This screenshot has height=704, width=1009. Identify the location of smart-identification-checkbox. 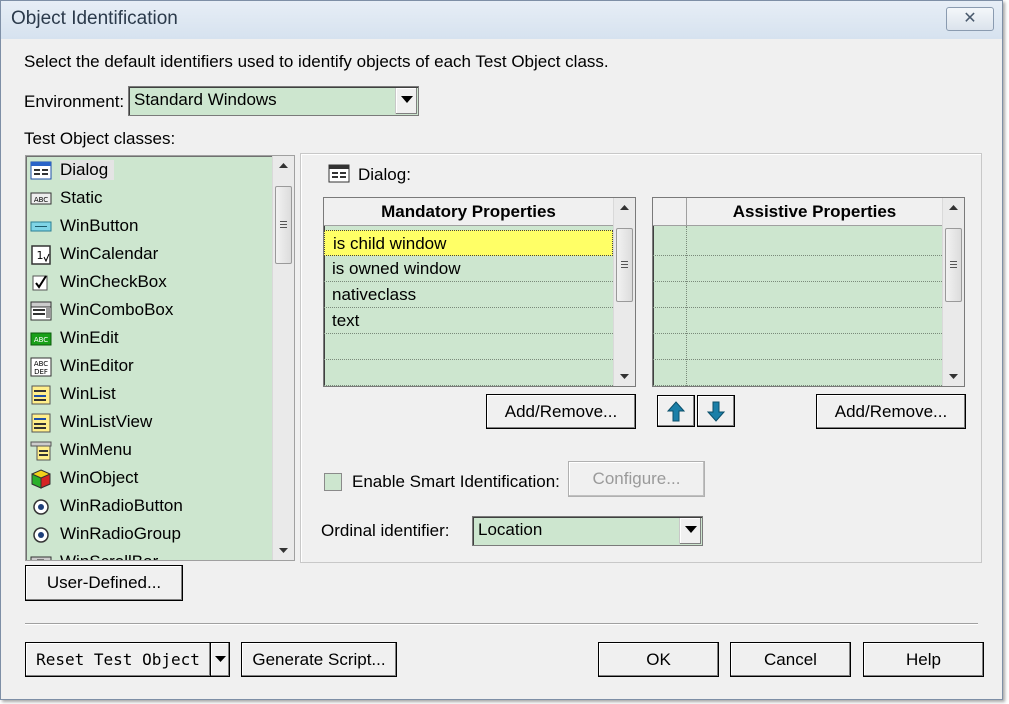
(333, 482).